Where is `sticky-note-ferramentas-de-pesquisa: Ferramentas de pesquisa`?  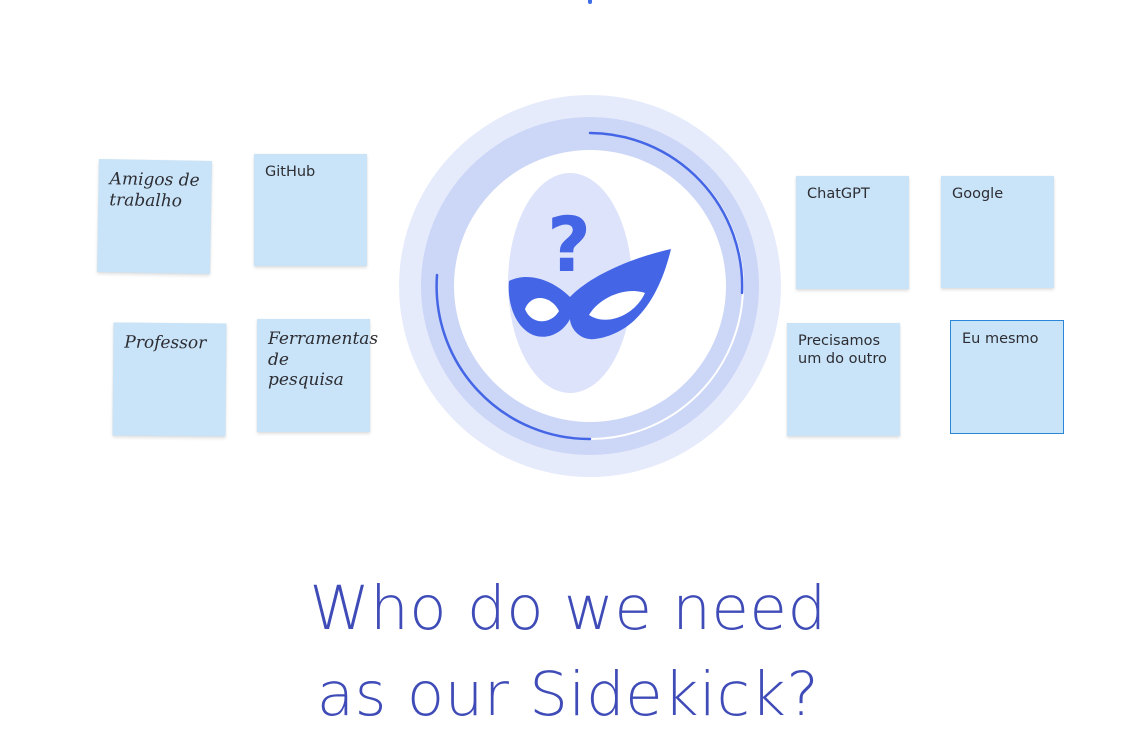
sticky-note-ferramentas-de-pesquisa: Ferramentas de pesquisa is located at coordinates (318, 375).